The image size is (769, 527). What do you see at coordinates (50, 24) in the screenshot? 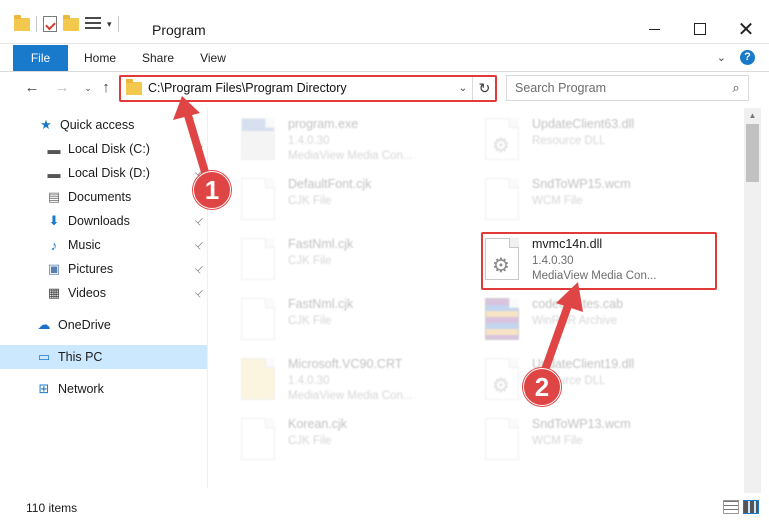
I see `properties-icon` at bounding box center [50, 24].